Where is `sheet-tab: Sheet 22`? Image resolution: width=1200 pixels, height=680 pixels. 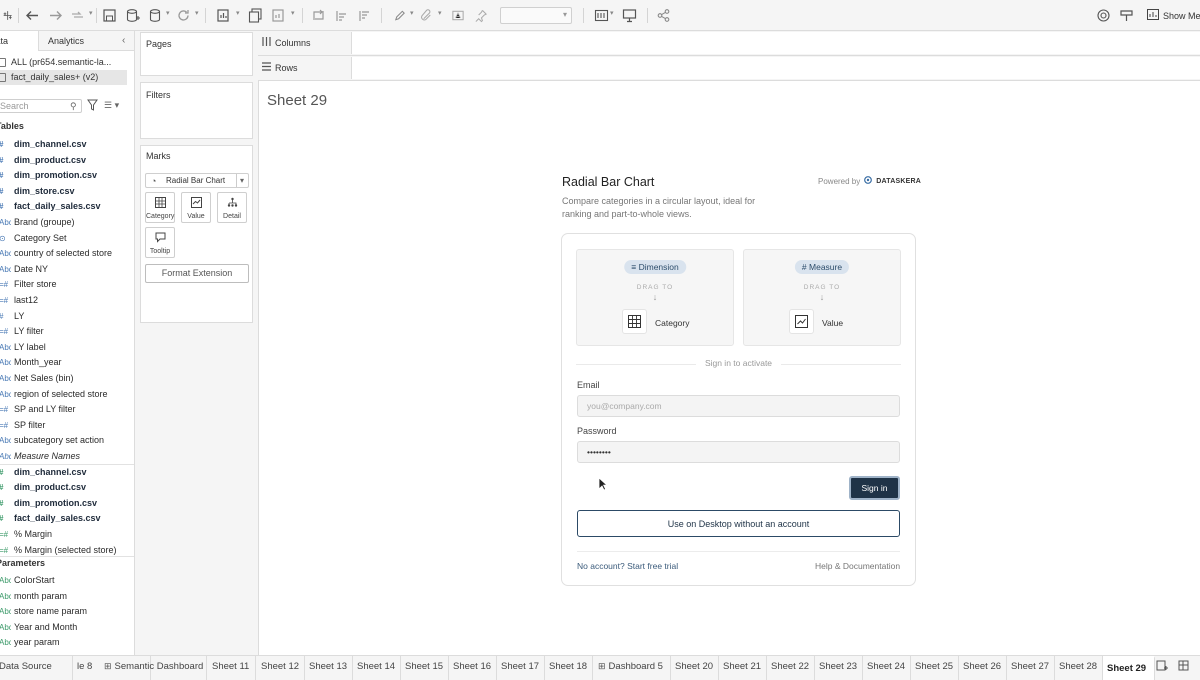 sheet-tab: Sheet 22 is located at coordinates (791, 668).